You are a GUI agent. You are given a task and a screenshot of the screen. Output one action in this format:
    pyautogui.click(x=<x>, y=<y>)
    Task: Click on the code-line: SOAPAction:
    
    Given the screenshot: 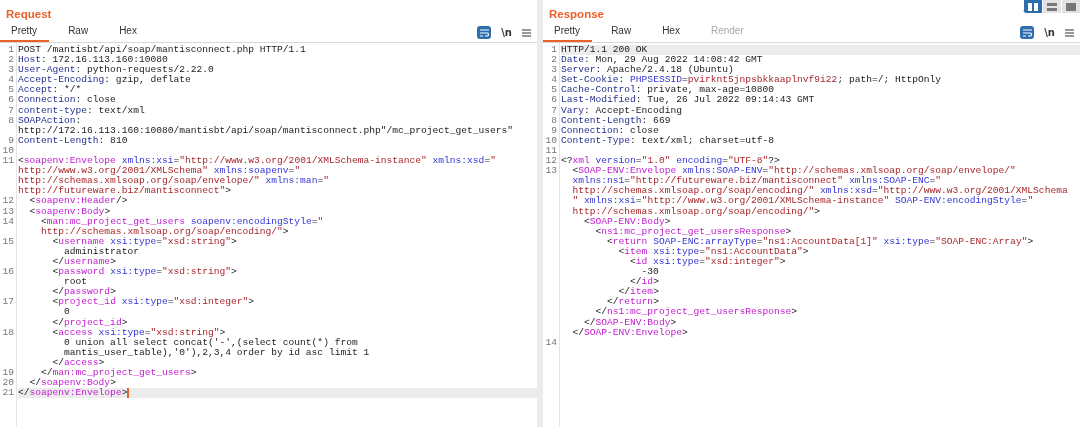 What is the action you would take?
    pyautogui.click(x=50, y=120)
    